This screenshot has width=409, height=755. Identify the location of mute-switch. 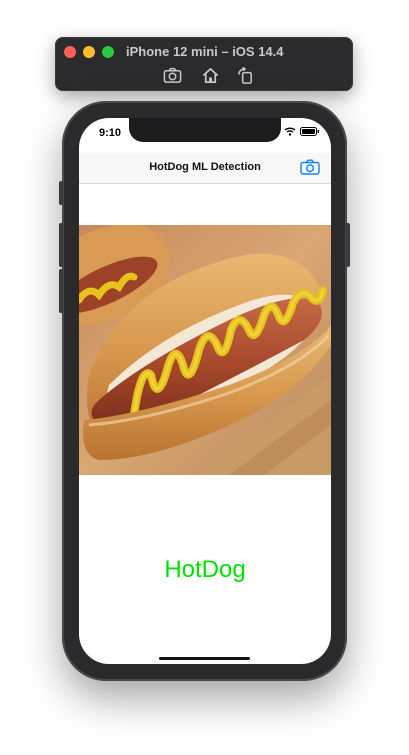
(61, 193).